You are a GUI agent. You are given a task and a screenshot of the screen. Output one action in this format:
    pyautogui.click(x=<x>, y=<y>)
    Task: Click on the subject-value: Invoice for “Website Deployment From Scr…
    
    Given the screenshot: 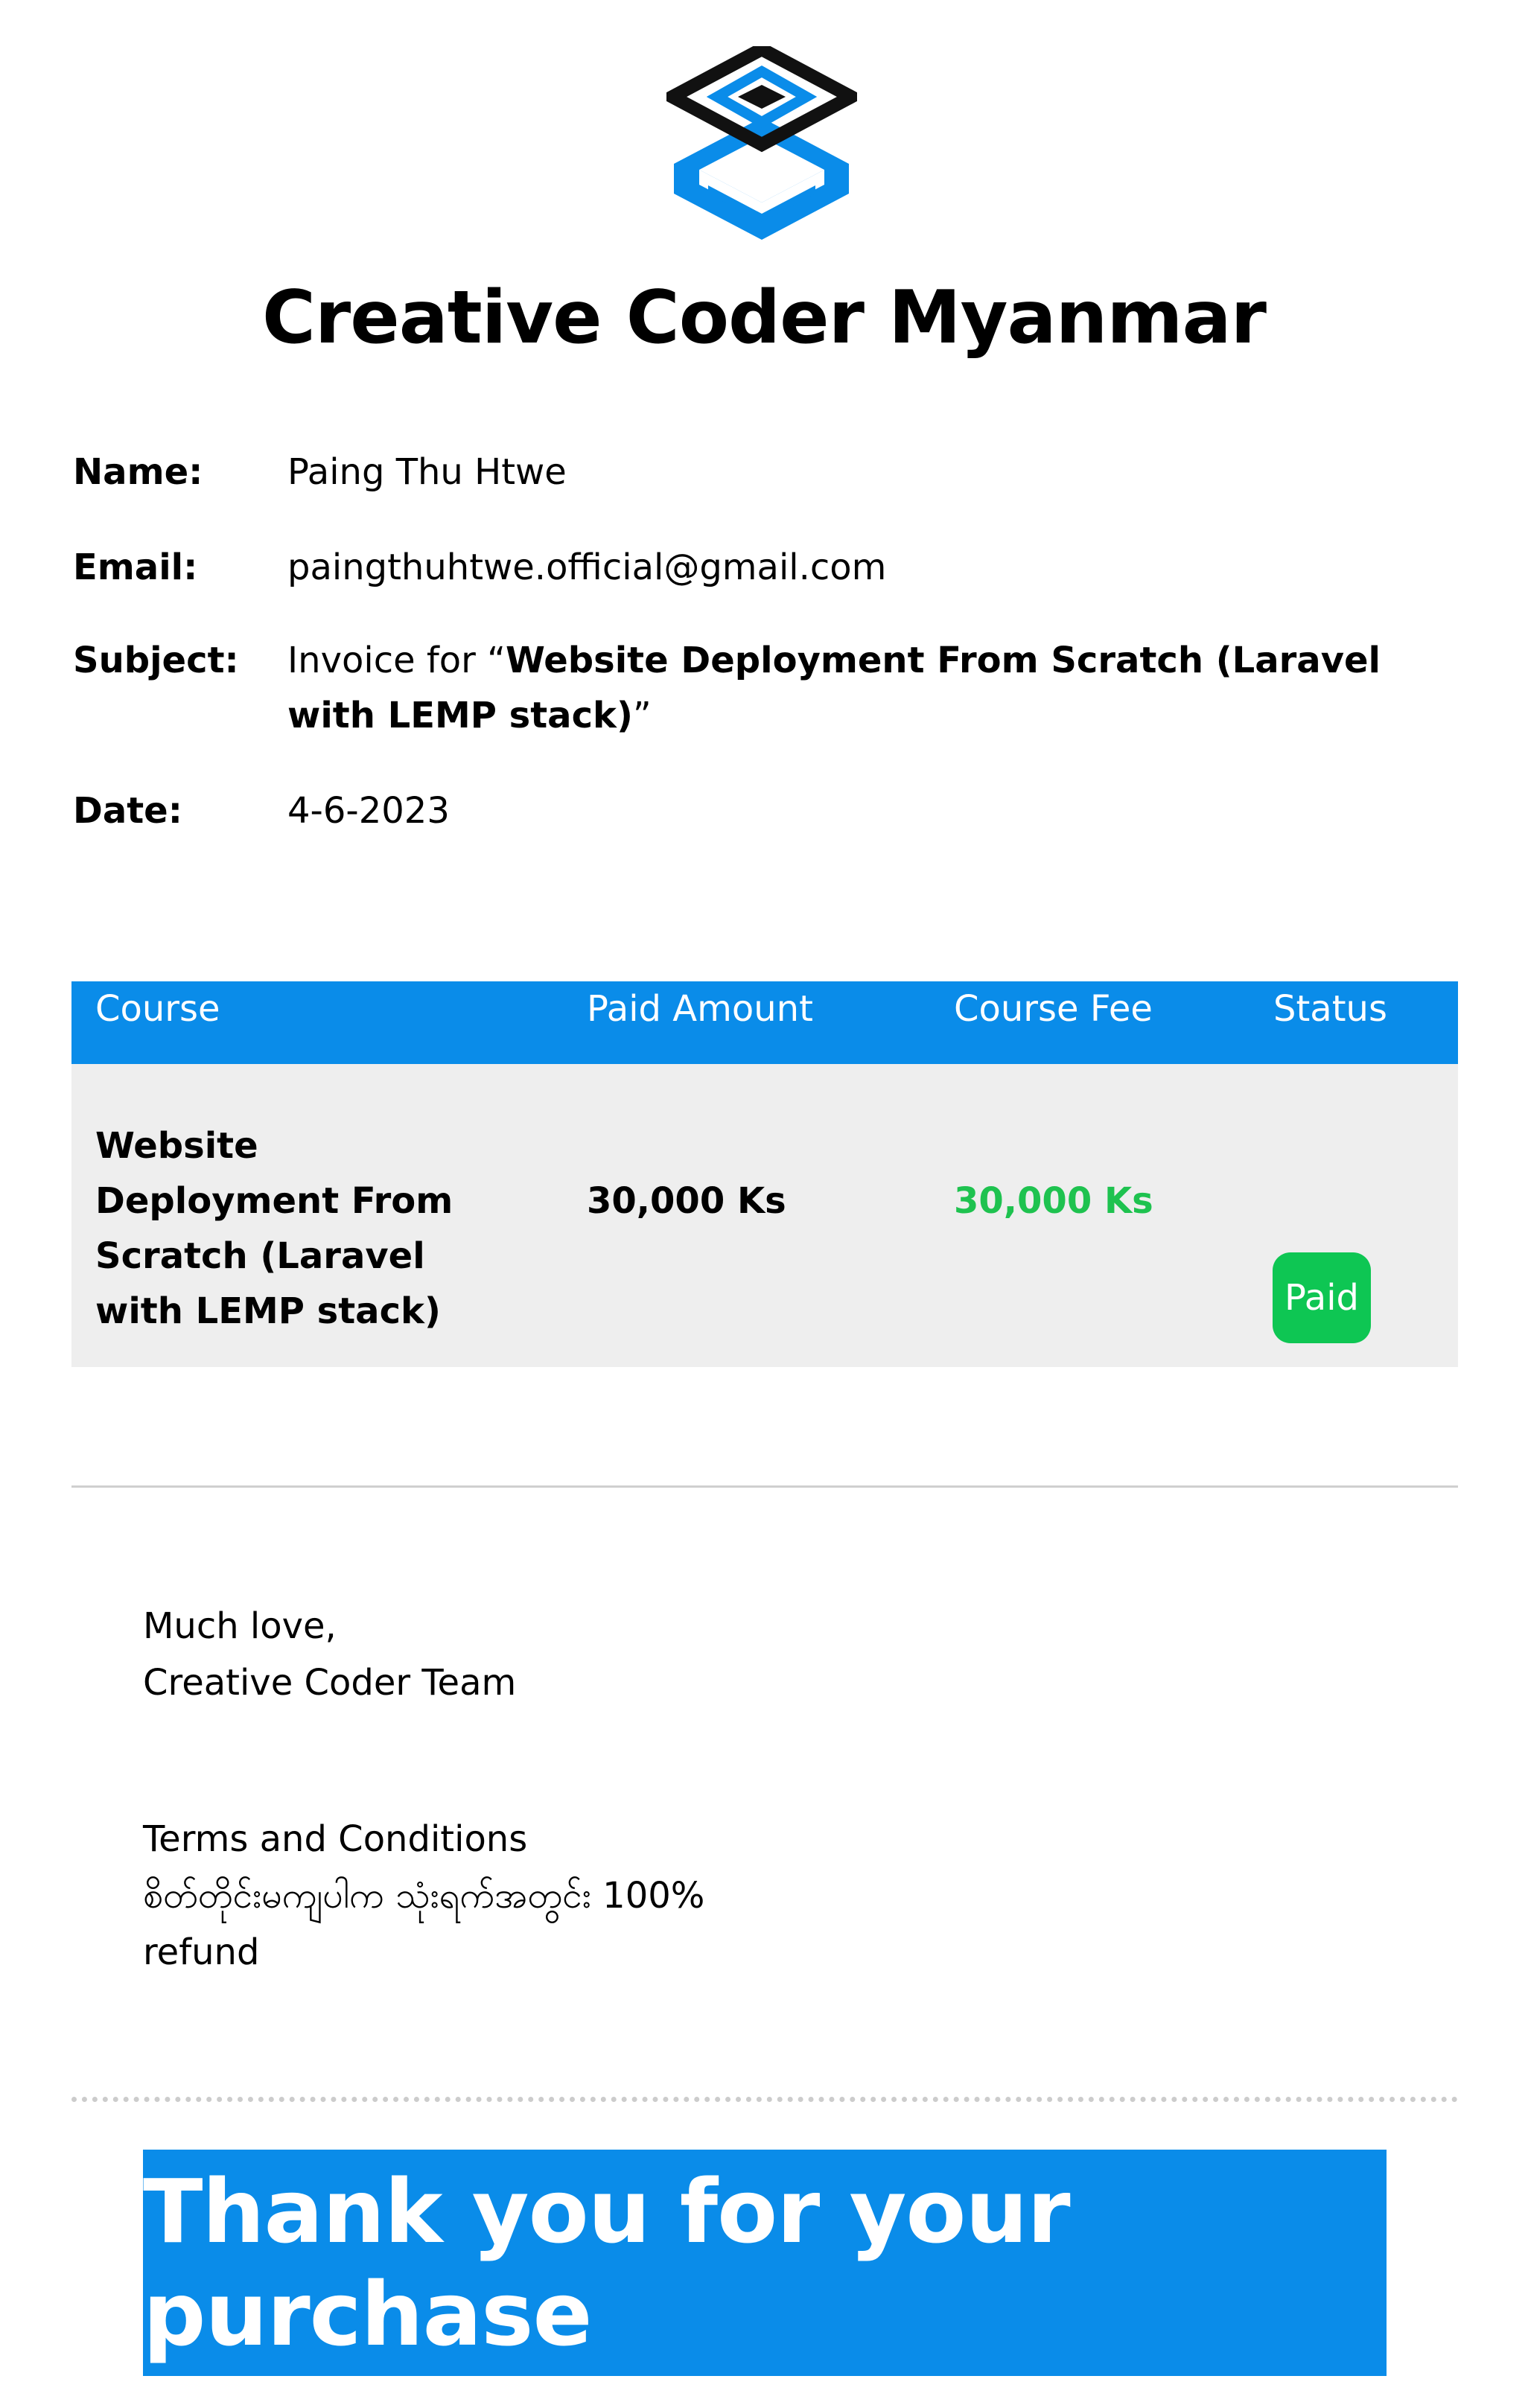 What is the action you would take?
    pyautogui.click(x=875, y=688)
    